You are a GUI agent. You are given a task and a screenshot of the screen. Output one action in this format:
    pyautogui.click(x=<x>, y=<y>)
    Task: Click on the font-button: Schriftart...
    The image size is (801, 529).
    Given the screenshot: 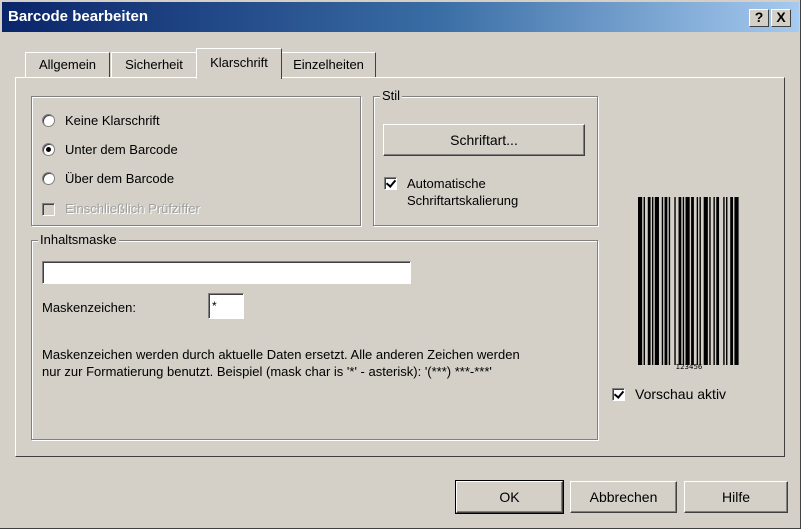 What is the action you would take?
    pyautogui.click(x=484, y=140)
    